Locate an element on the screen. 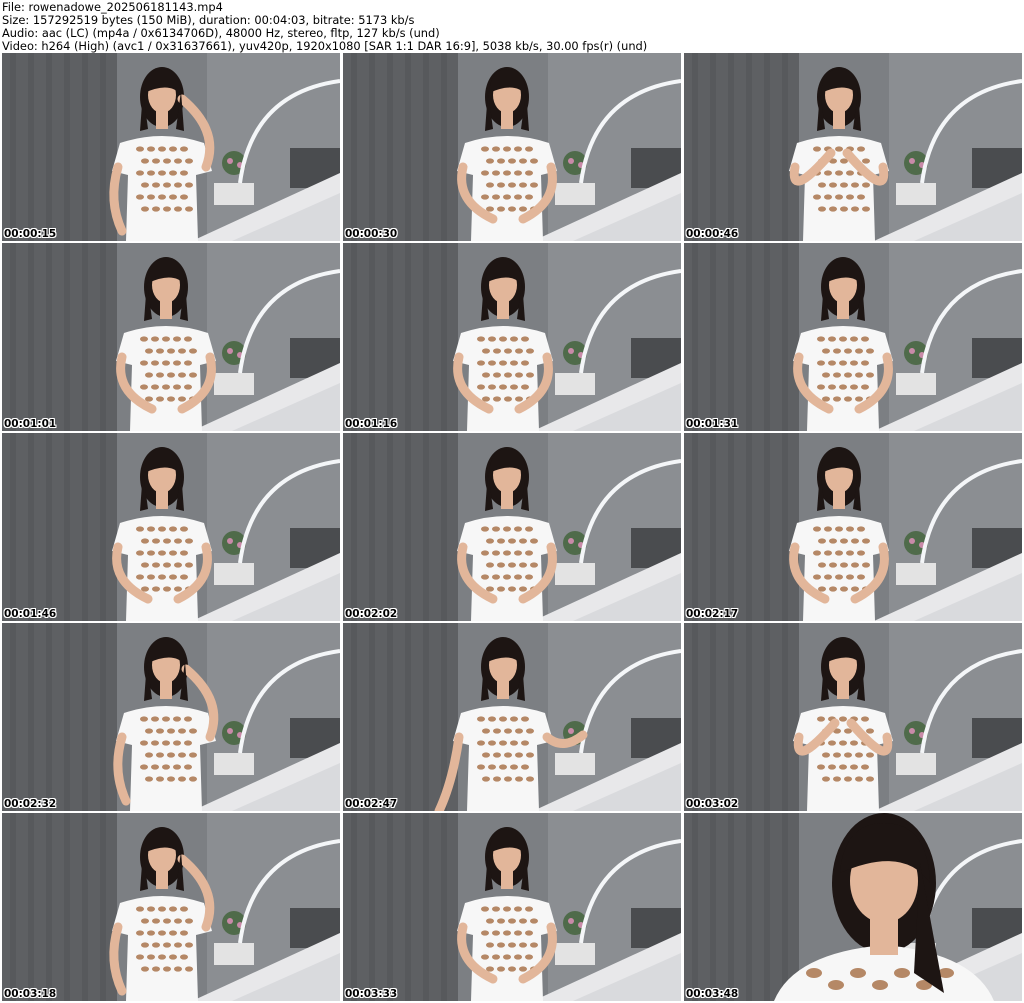  thumbnail-timestamp: 00:01:16 is located at coordinates (371, 424).